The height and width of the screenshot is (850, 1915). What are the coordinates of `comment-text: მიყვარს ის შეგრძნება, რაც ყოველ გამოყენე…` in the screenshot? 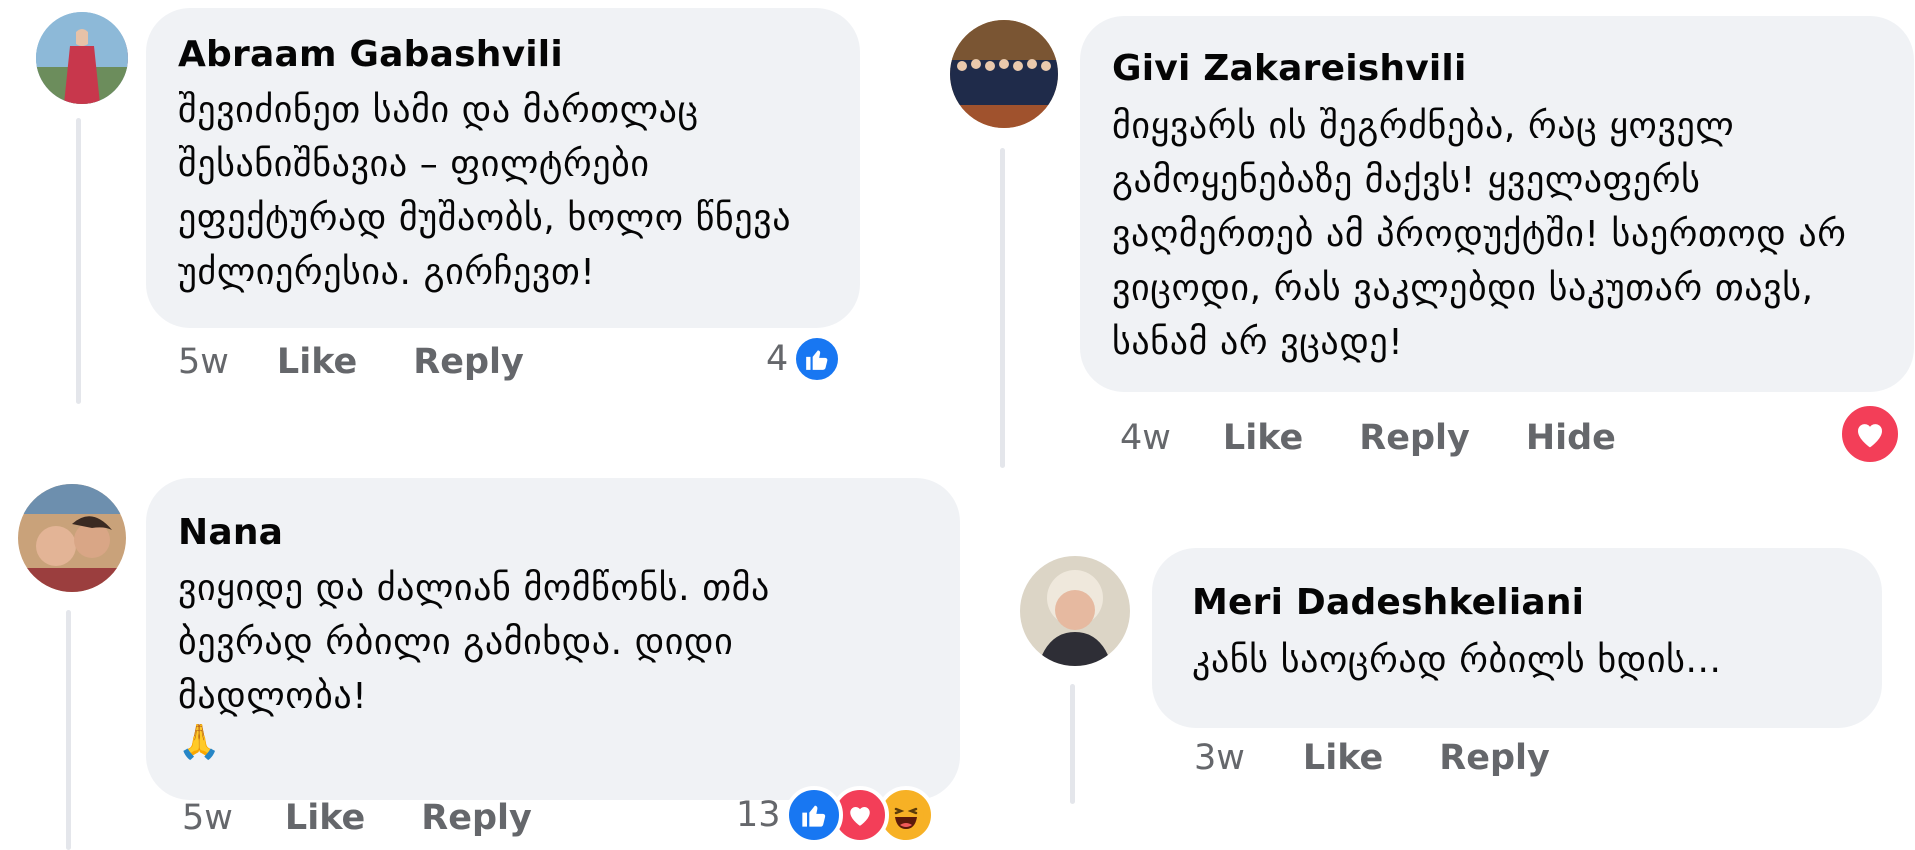 It's located at (1479, 234).